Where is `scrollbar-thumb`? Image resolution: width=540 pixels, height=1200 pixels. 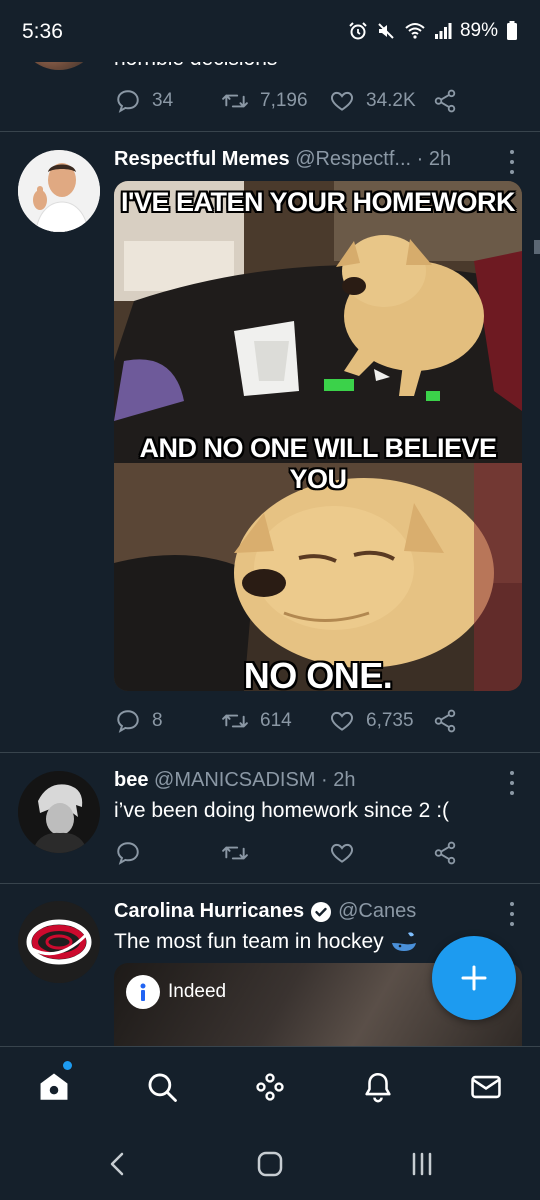
scrollbar-thumb is located at coordinates (537, 247).